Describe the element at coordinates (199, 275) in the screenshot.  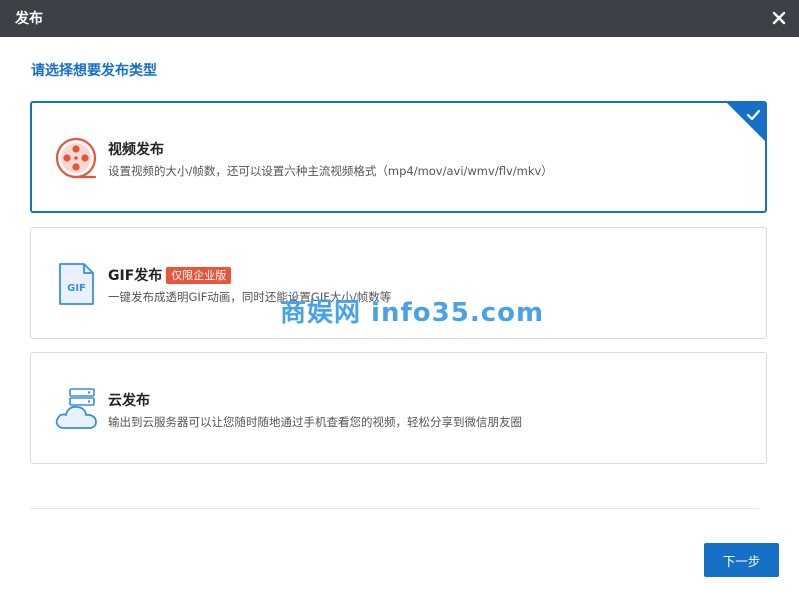
I see `enterprise-only-badge: 仅限企业版` at that location.